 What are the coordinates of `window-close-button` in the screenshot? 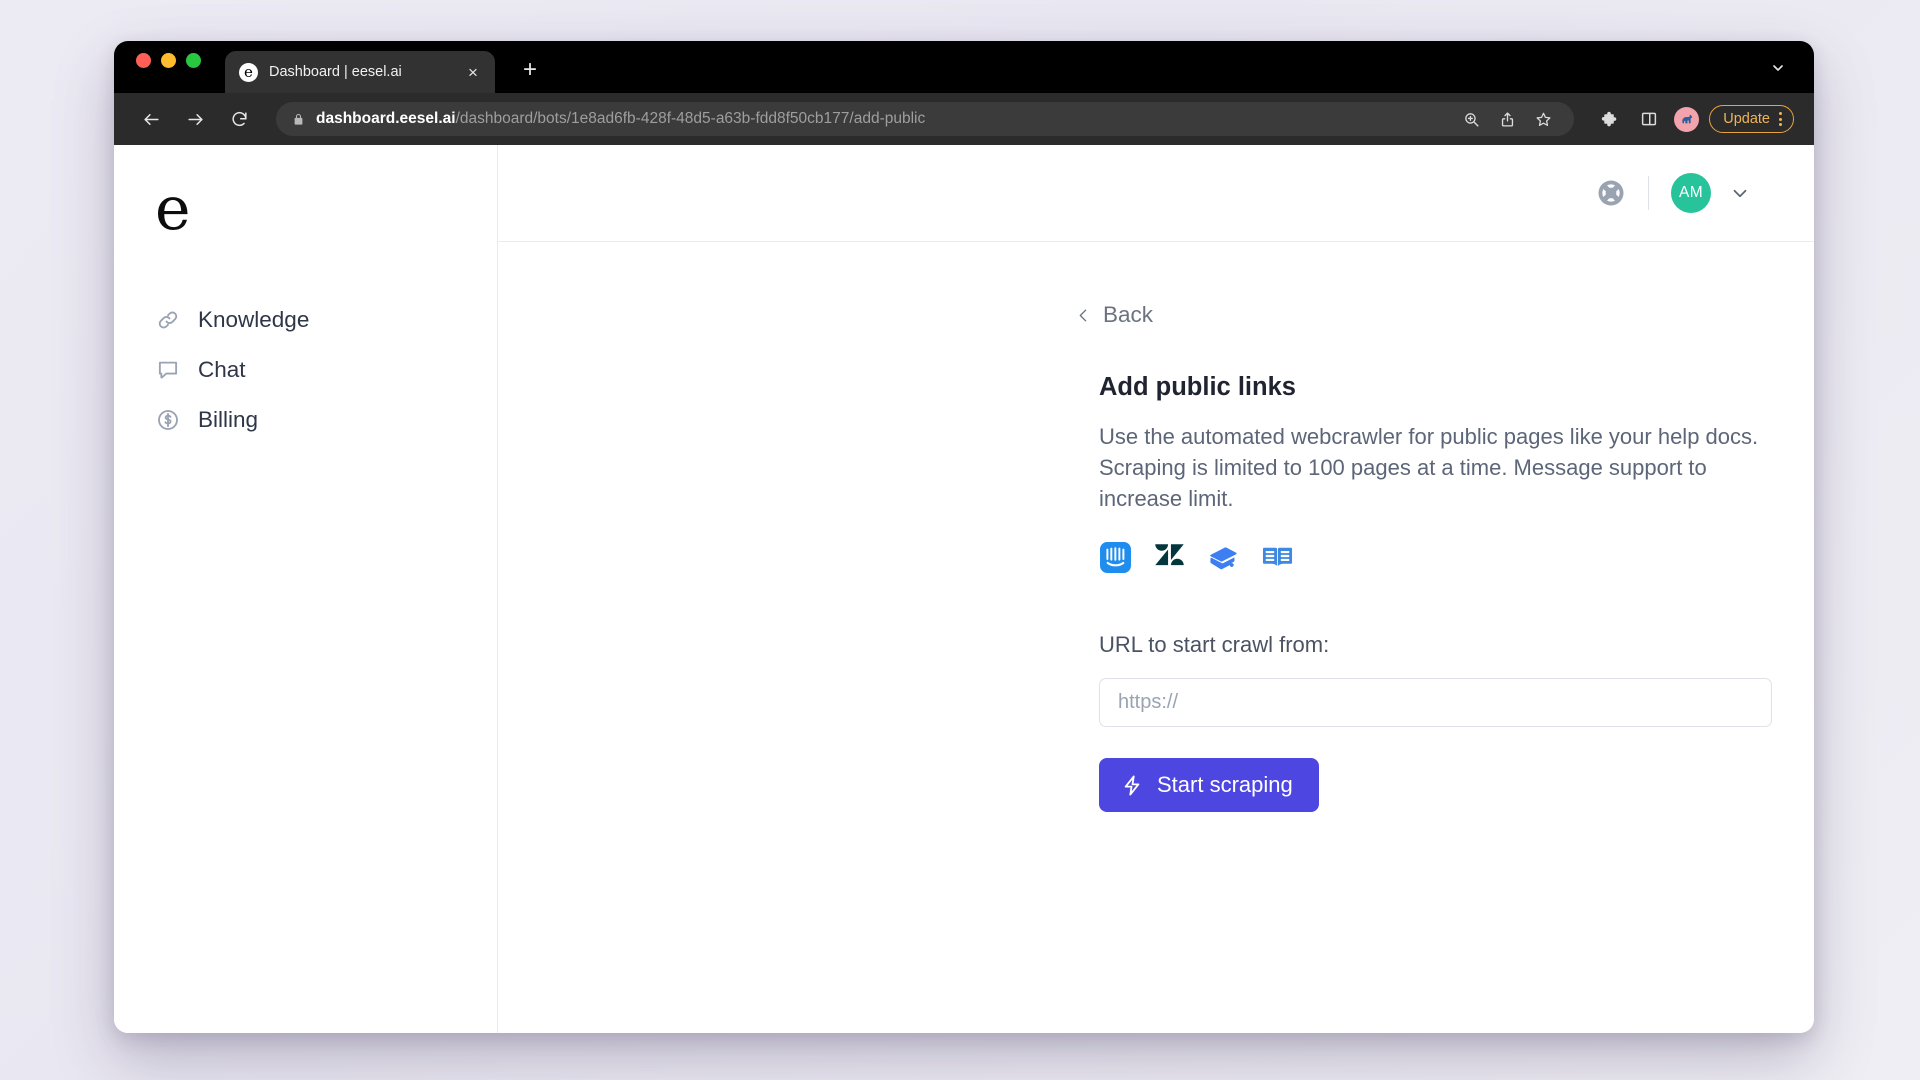 It's located at (143, 60).